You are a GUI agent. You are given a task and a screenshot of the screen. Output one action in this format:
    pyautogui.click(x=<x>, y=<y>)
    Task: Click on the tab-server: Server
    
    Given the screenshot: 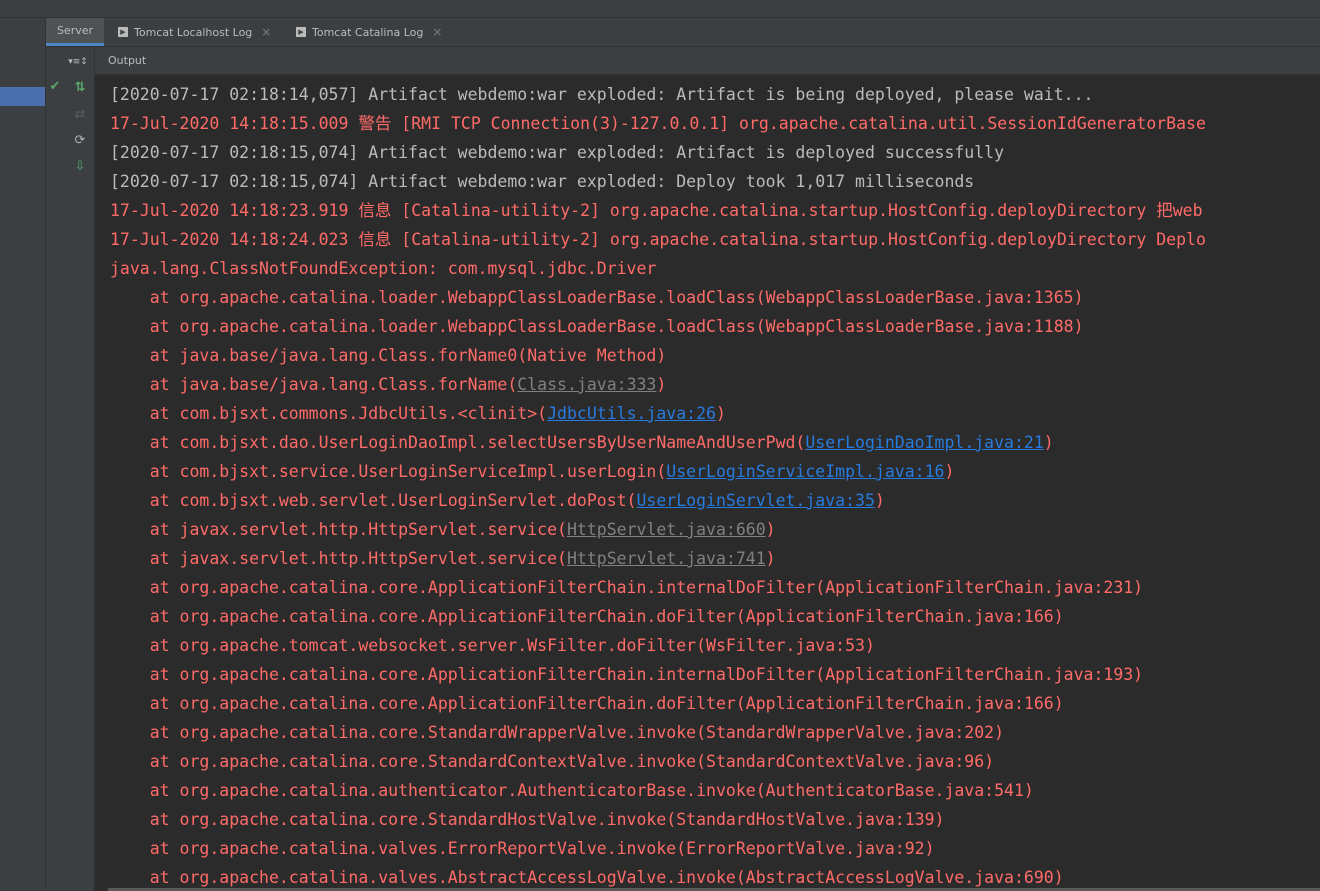 What is the action you would take?
    pyautogui.click(x=75, y=32)
    